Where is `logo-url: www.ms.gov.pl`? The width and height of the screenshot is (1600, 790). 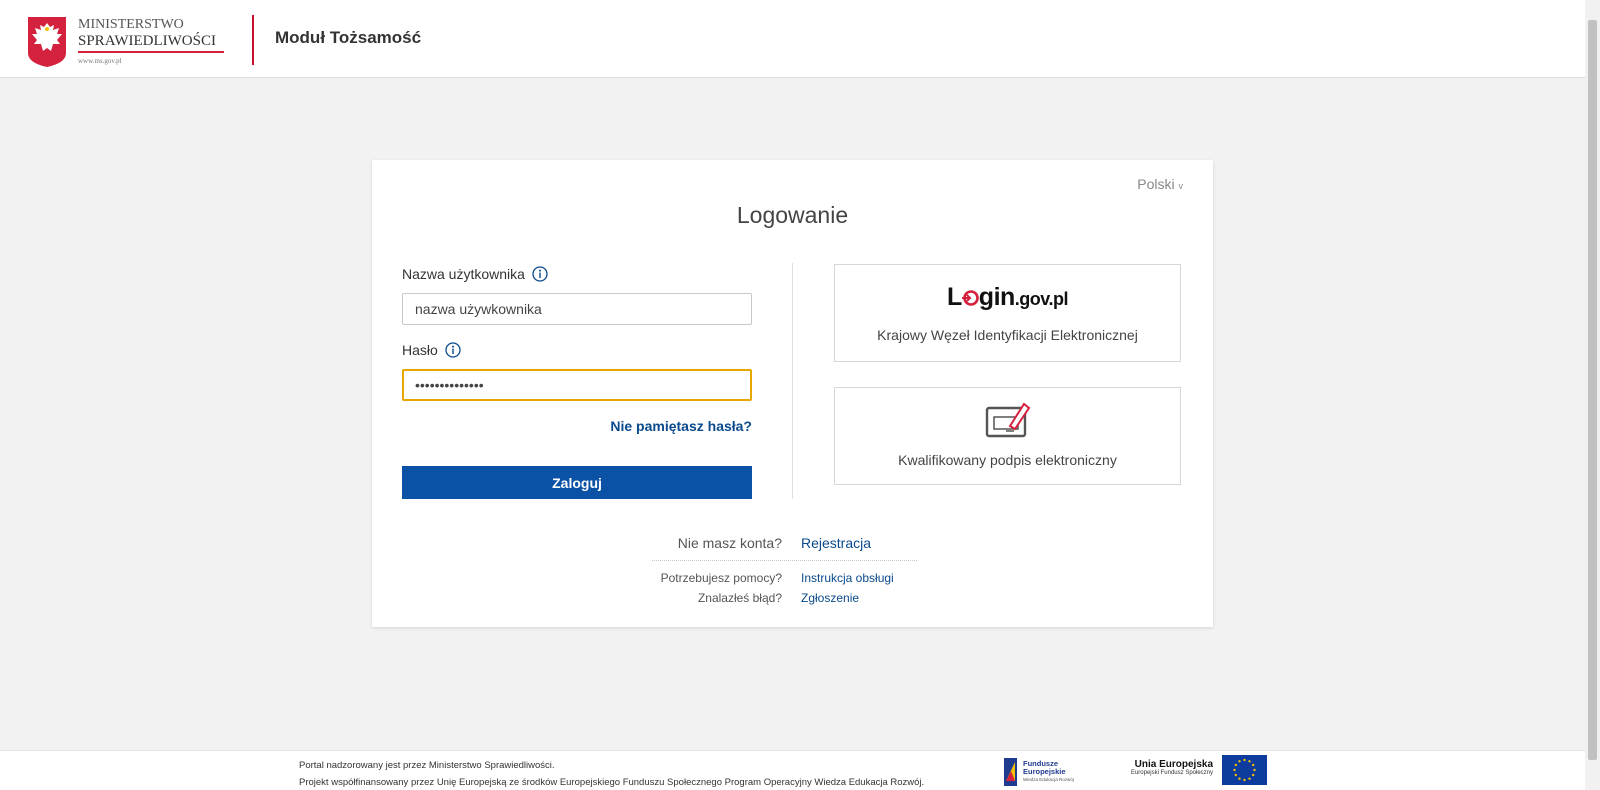
logo-url: www.ms.gov.pl is located at coordinates (100, 61).